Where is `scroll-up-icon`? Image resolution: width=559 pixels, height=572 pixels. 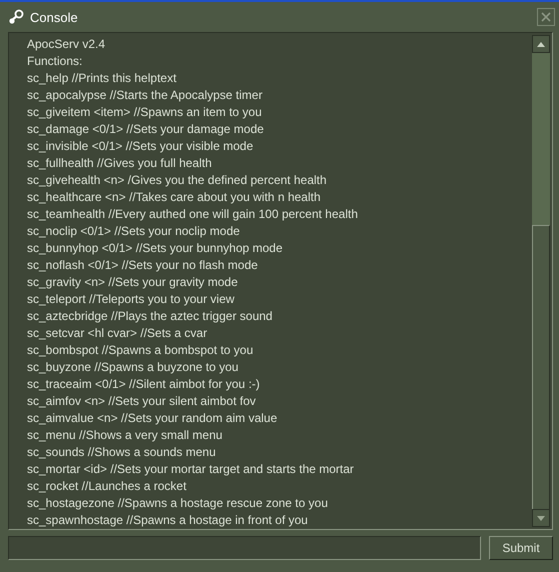
scroll-up-icon is located at coordinates (541, 44).